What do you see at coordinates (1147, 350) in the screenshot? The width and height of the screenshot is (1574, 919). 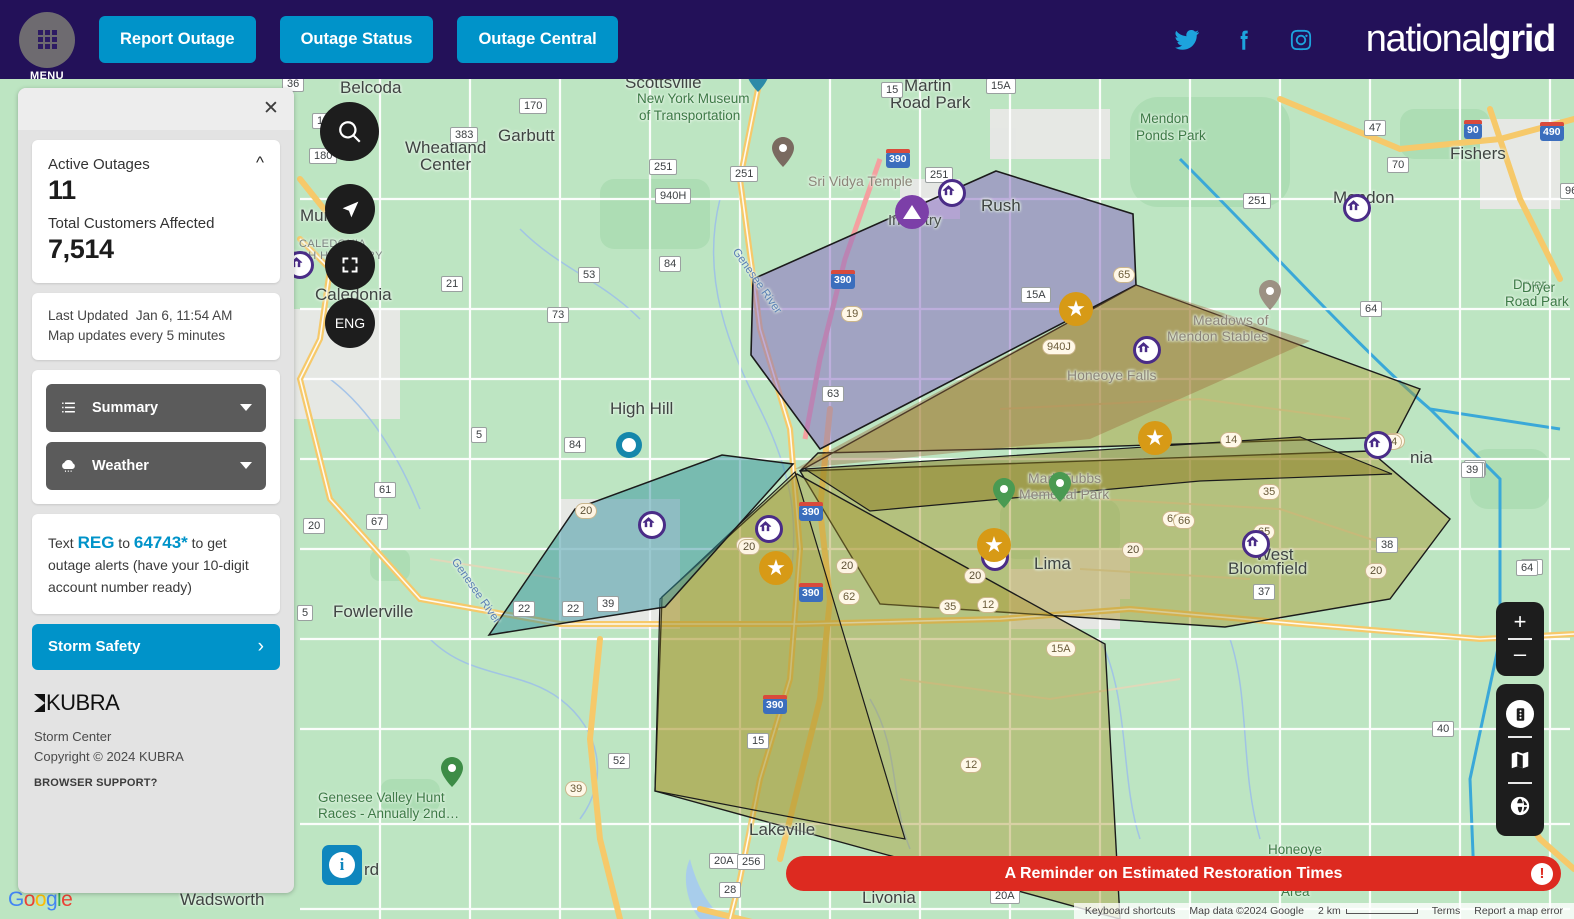 I see `outage-marker-honeoye-falls` at bounding box center [1147, 350].